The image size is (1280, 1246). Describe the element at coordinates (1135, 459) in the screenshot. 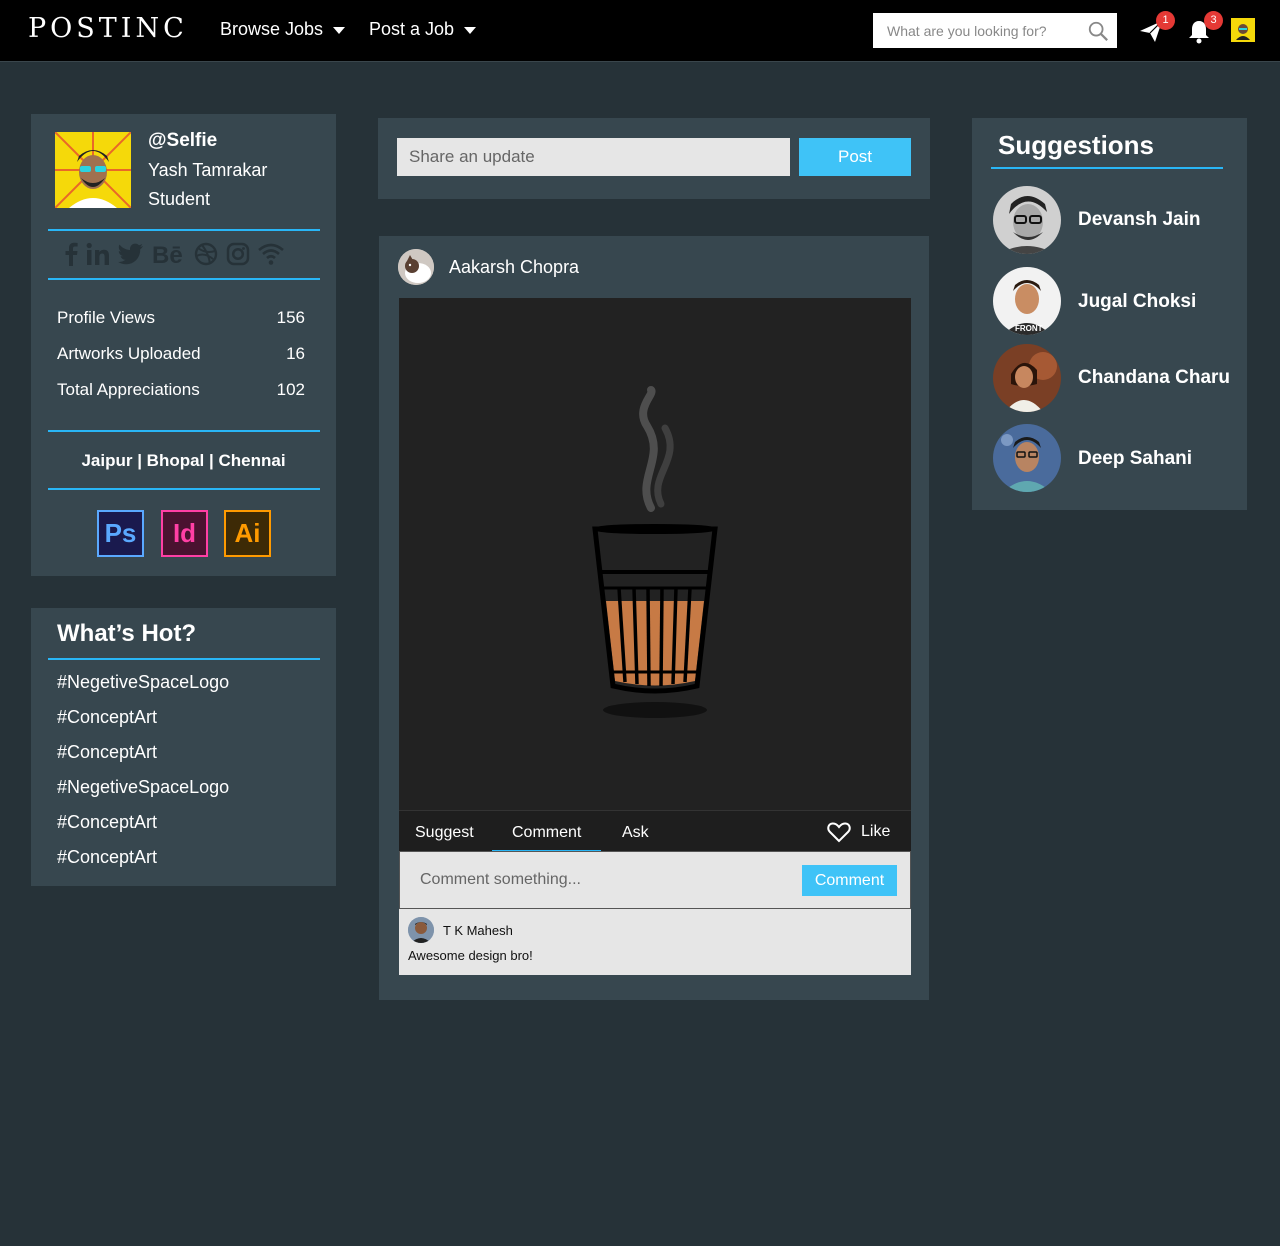

I see `suggestion-name: Deep Sahani` at that location.